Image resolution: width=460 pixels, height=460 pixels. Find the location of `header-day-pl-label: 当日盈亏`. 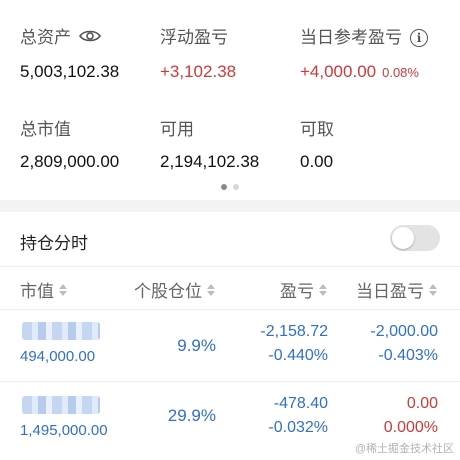

header-day-pl-label: 当日盈亏 is located at coordinates (390, 291).